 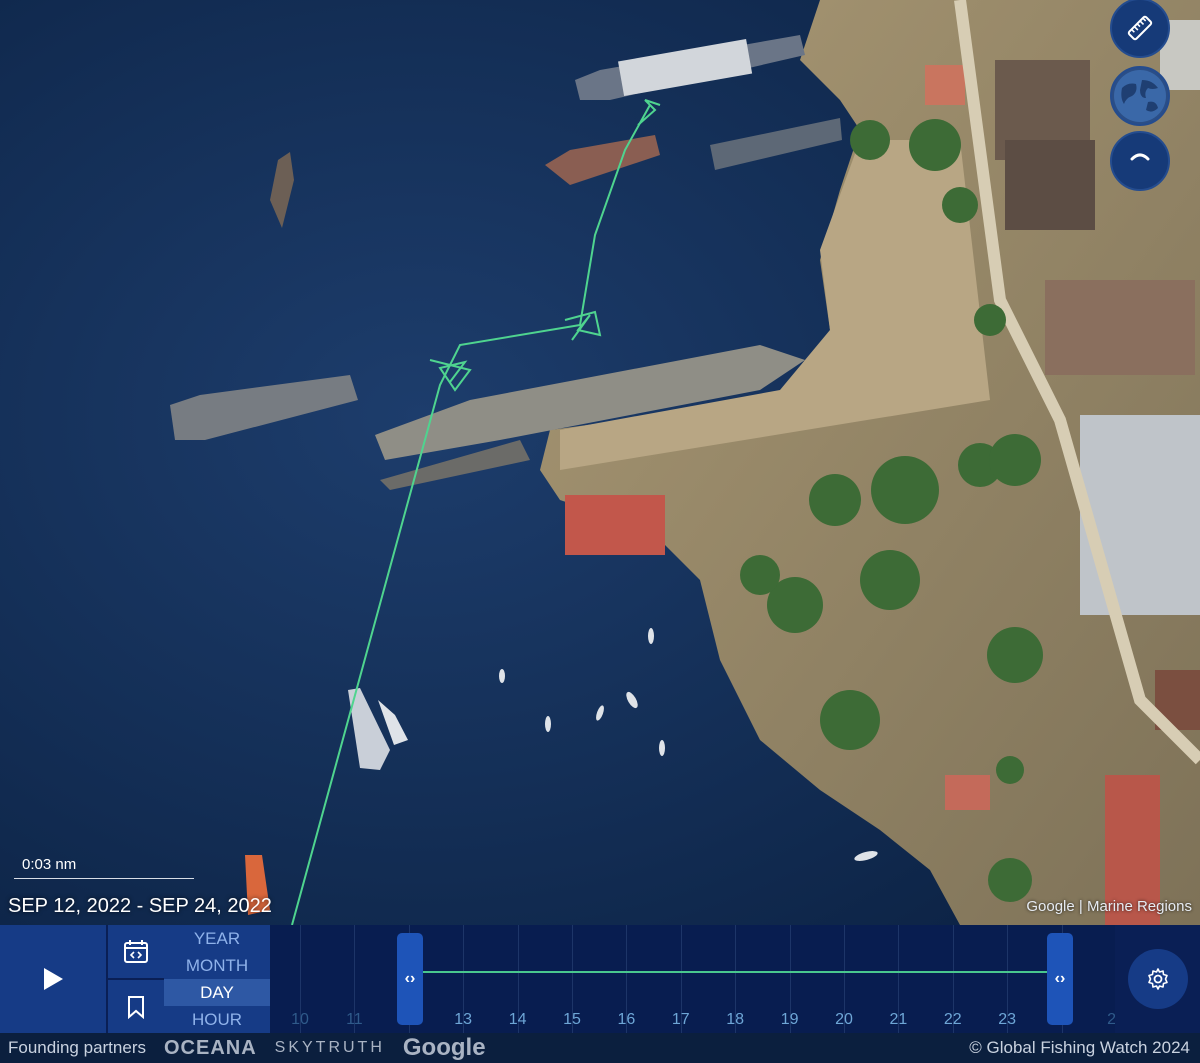 I want to click on timeline: 10111213141516171819202122232425 ‹› ‹›, so click(x=692, y=979).